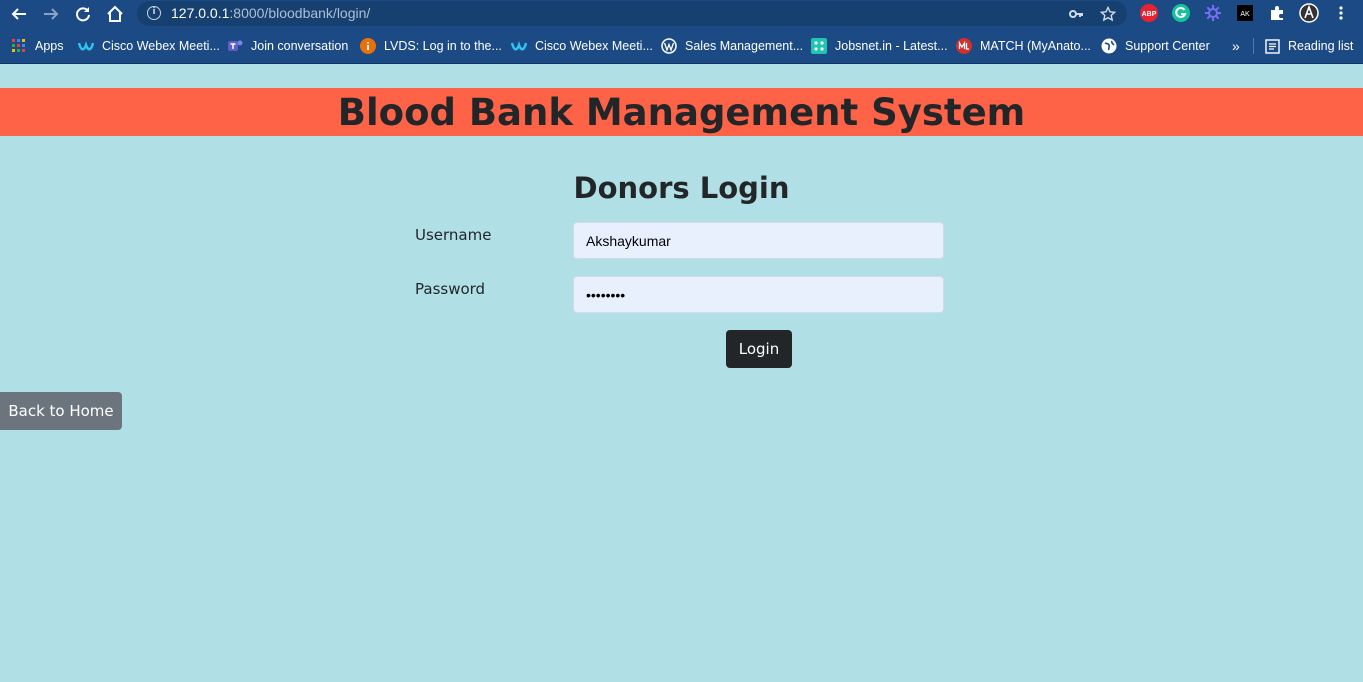 This screenshot has width=1363, height=682. What do you see at coordinates (1076, 14) in the screenshot?
I see `key-icon` at bounding box center [1076, 14].